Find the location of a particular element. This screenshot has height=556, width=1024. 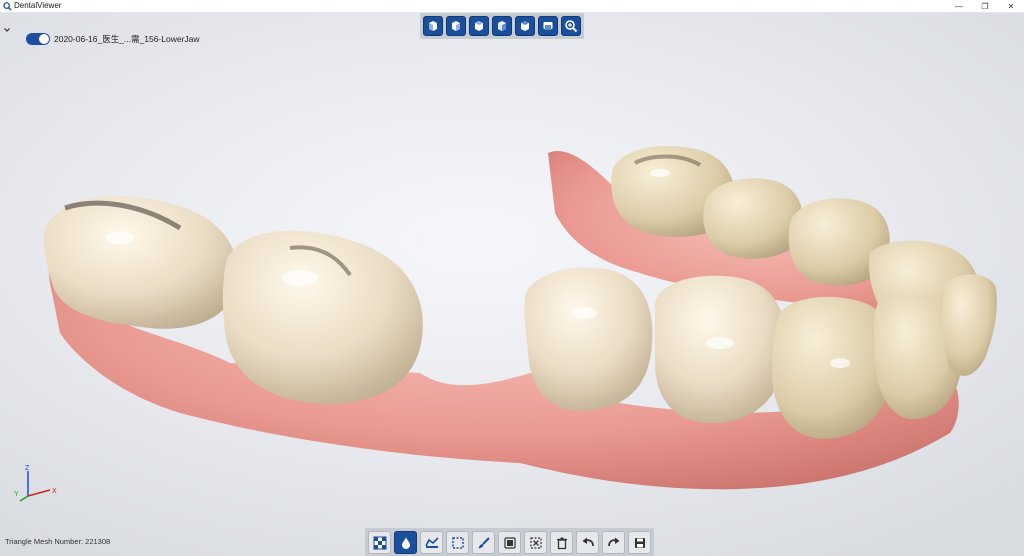

cut-plane-icon is located at coordinates (431, 542).